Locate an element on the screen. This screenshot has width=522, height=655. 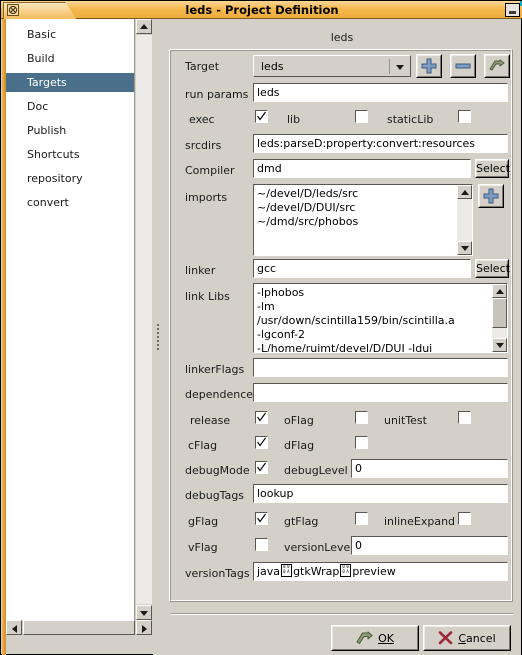
sidebar-item-publish: Publish is located at coordinates (70, 130).